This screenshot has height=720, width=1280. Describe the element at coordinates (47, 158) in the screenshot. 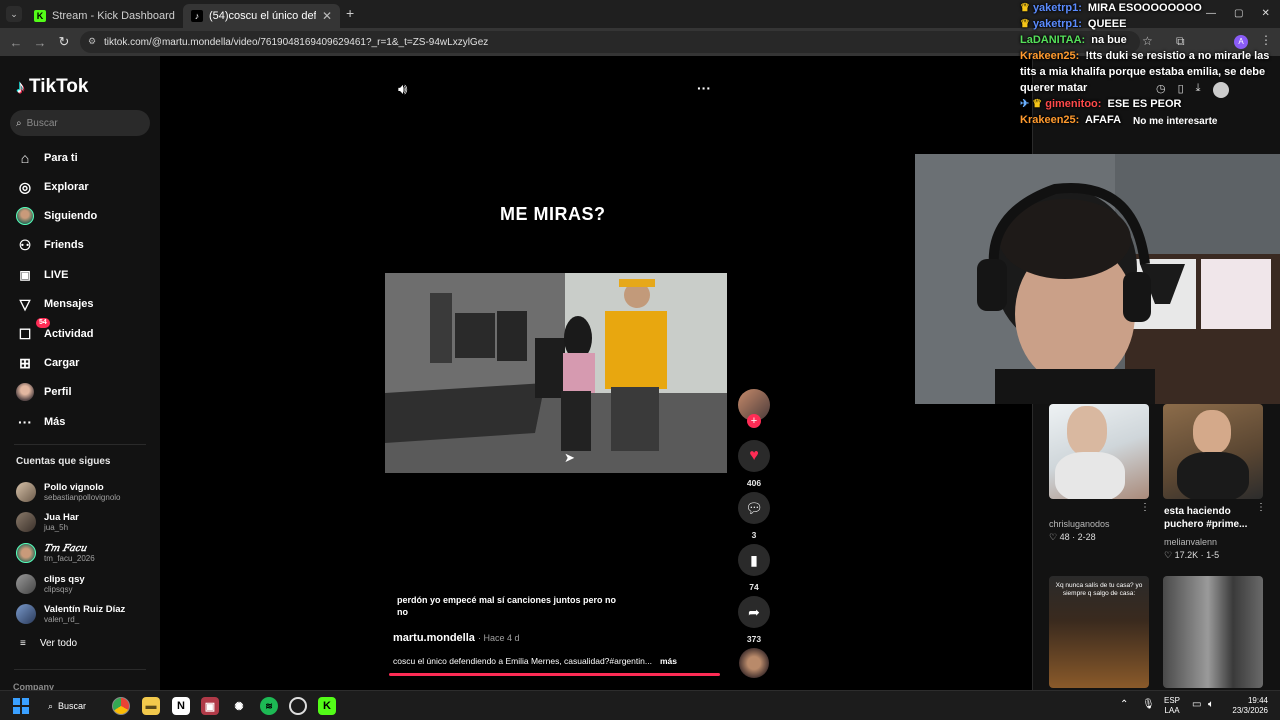

I see `nav-para-ti: ⌂ Para ti` at that location.